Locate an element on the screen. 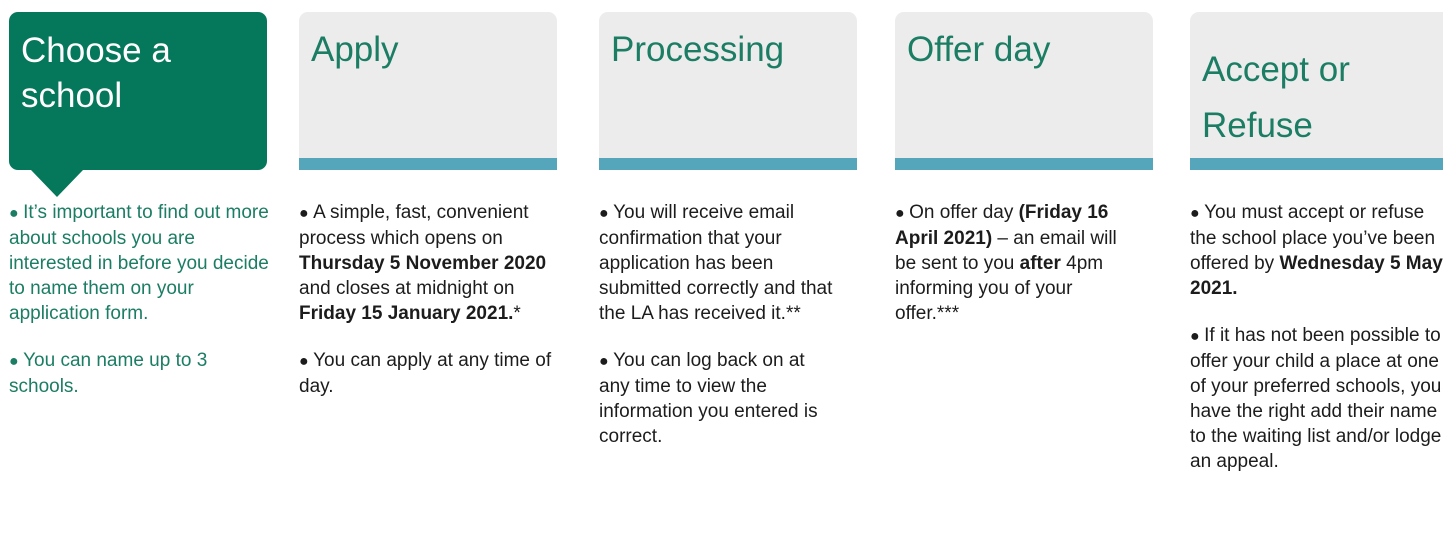 This screenshot has height=550, width=1443. step-title-line: Choose a is located at coordinates (96, 50).